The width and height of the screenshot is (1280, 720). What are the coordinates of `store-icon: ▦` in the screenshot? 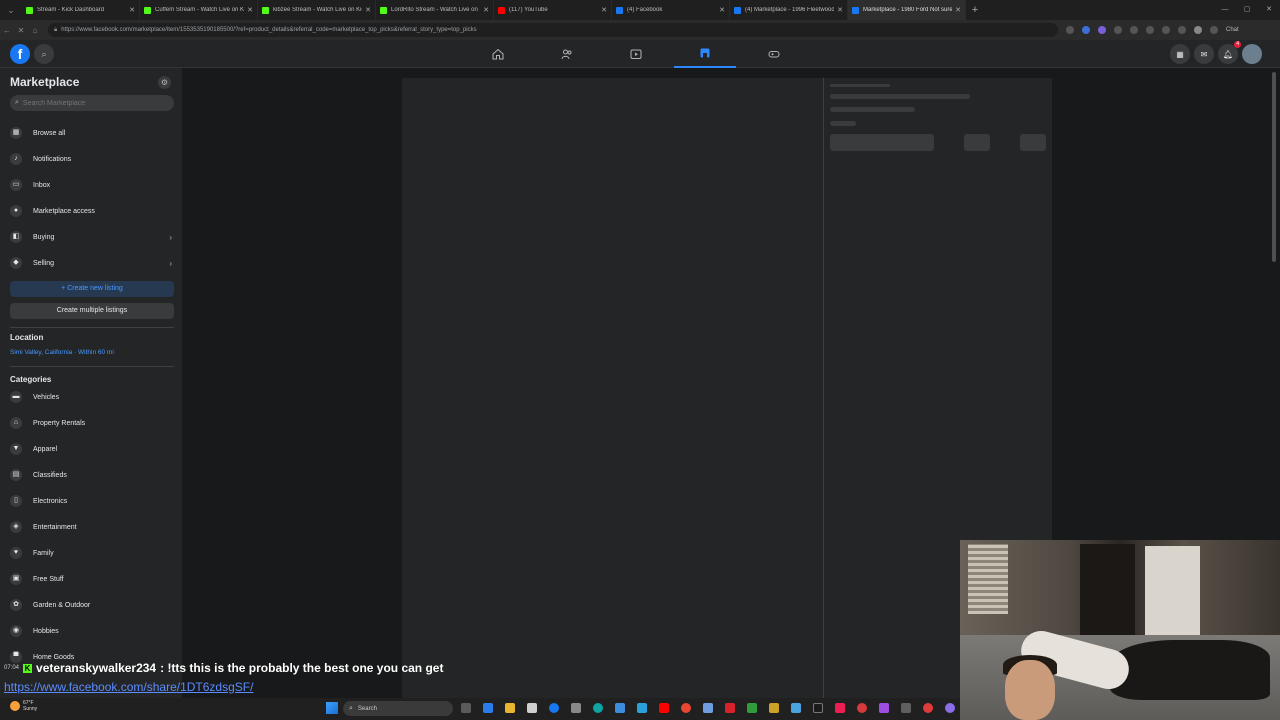 It's located at (16, 133).